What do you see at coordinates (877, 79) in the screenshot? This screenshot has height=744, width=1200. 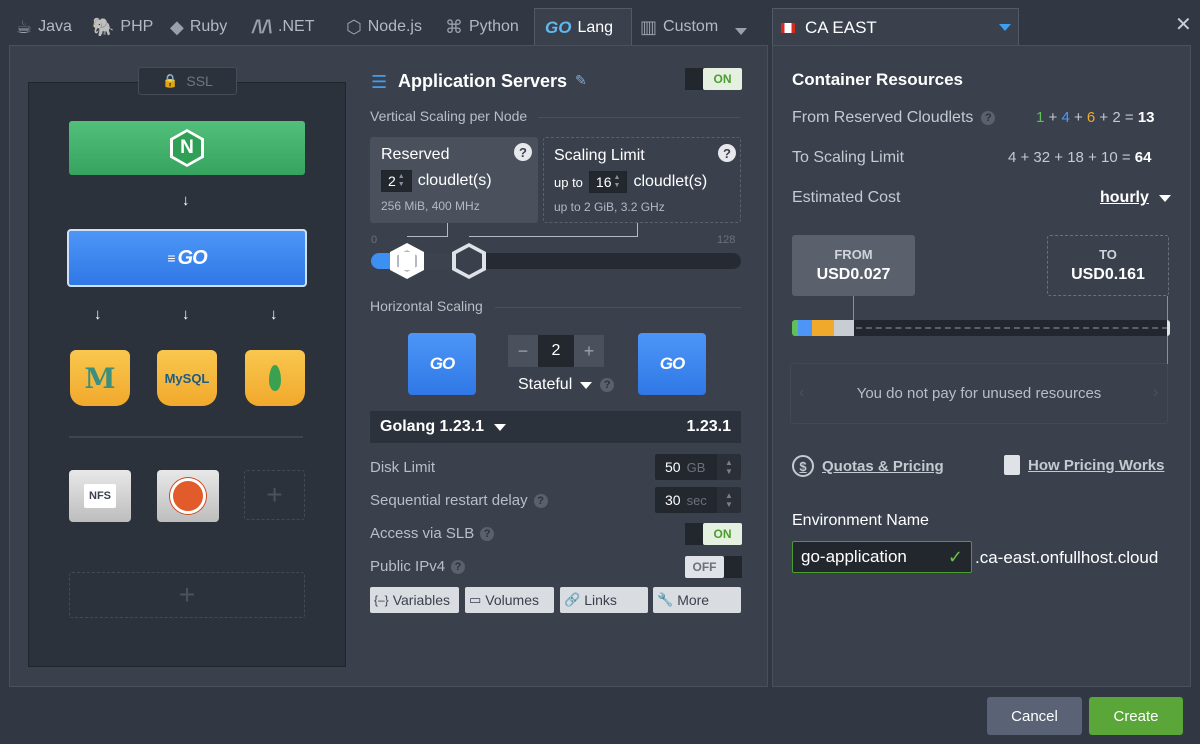 I see `resources-title: Container Resources` at bounding box center [877, 79].